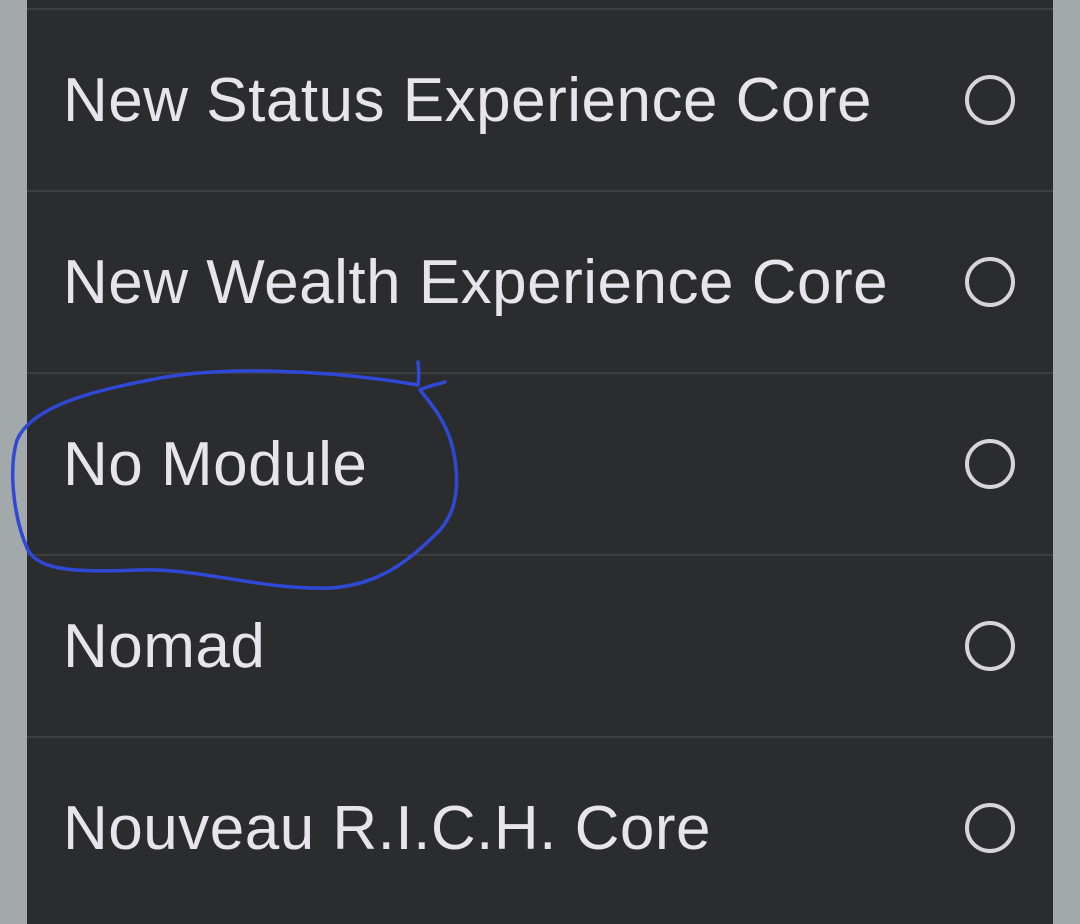 This screenshot has height=924, width=1080. I want to click on background-scrim-left, so click(13, 462).